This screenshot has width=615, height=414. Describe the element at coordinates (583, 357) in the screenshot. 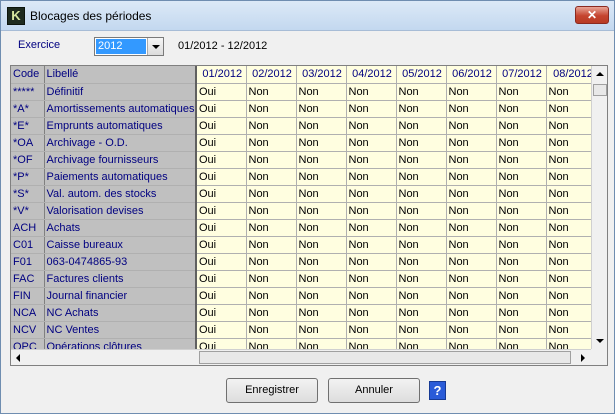

I see `scroll-right-button` at that location.